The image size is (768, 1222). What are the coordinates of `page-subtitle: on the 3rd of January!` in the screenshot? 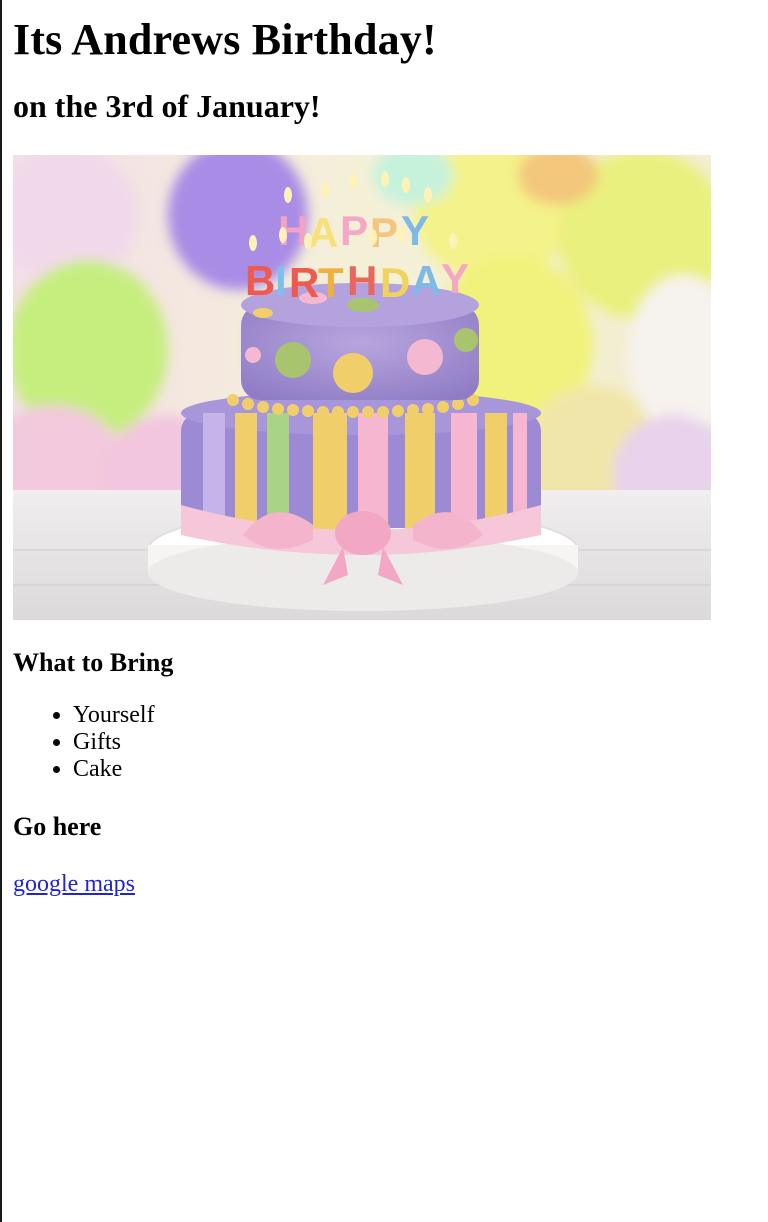 It's located at (167, 106).